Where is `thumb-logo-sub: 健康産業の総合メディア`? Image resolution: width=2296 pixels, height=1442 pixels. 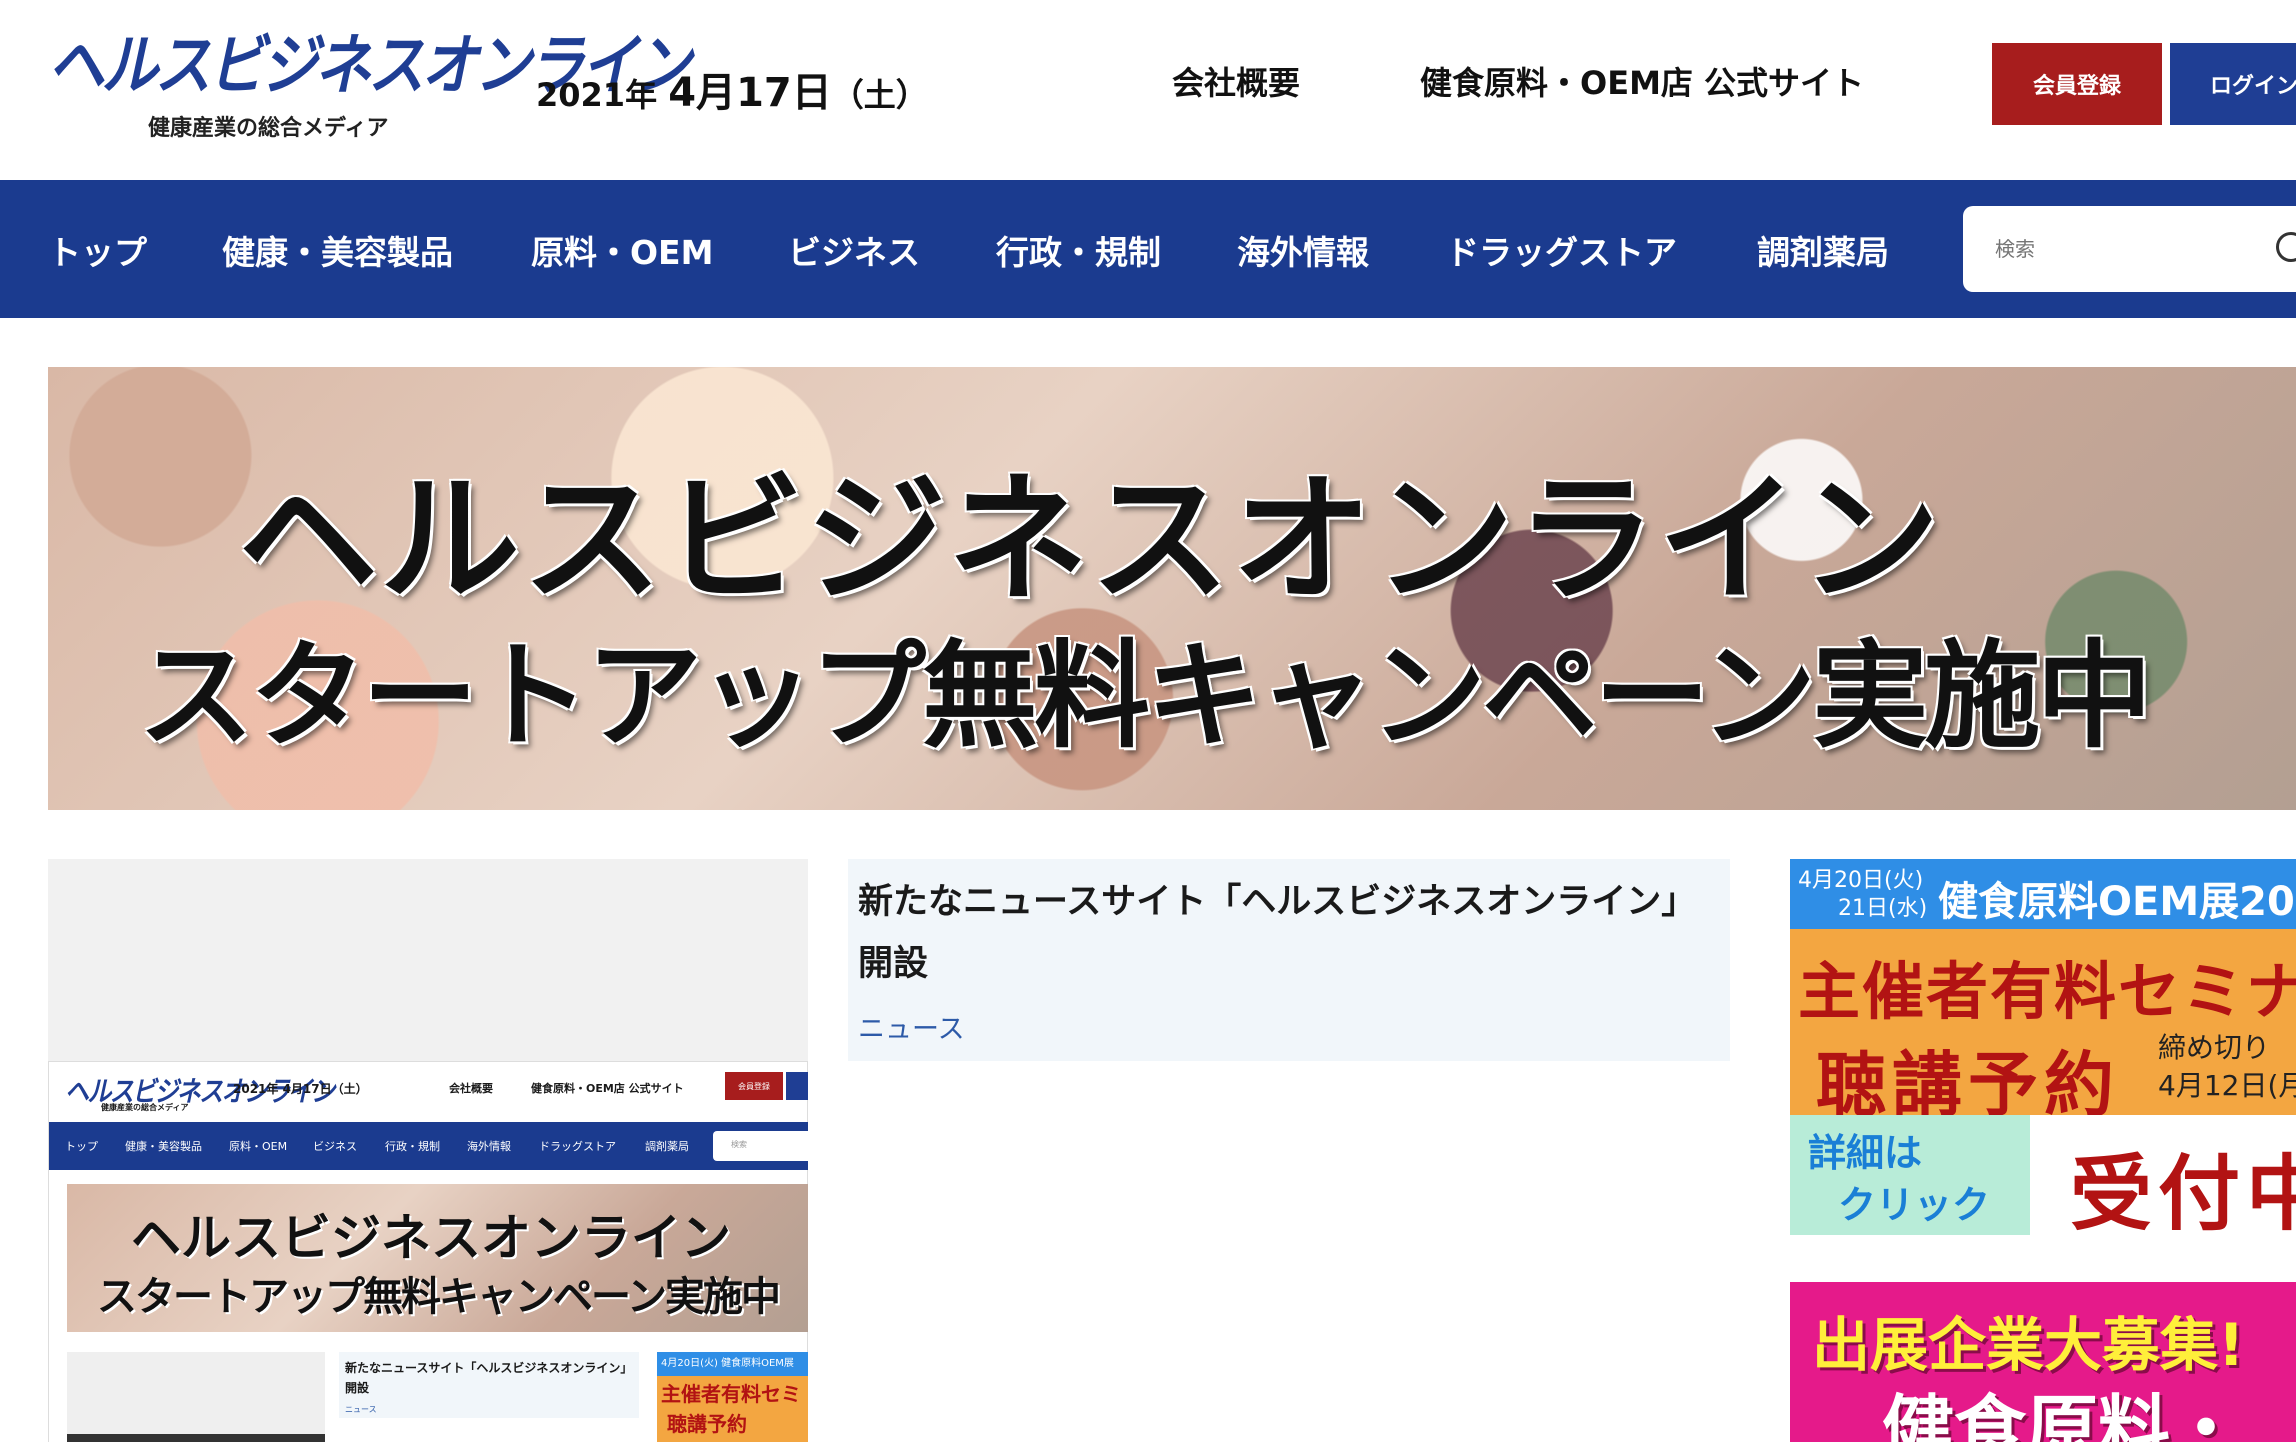
thumb-logo-sub: 健康産業の総合メディア is located at coordinates (145, 1107).